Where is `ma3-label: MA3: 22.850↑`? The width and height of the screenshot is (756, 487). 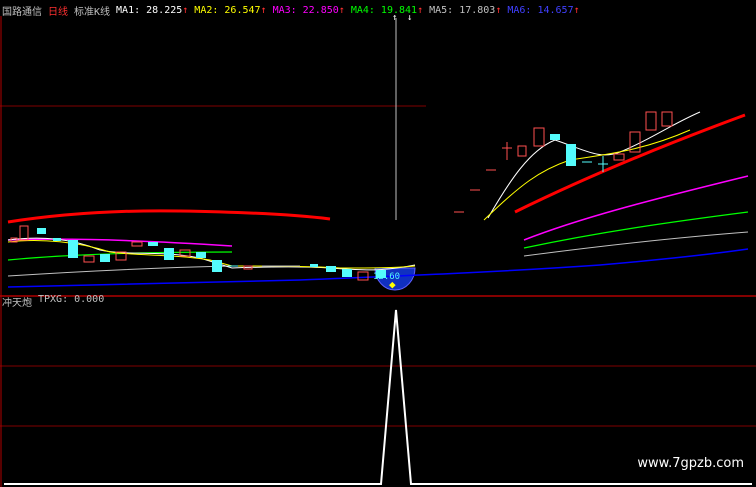
ma3-label: MA3: 22.850↑ is located at coordinates (308, 10).